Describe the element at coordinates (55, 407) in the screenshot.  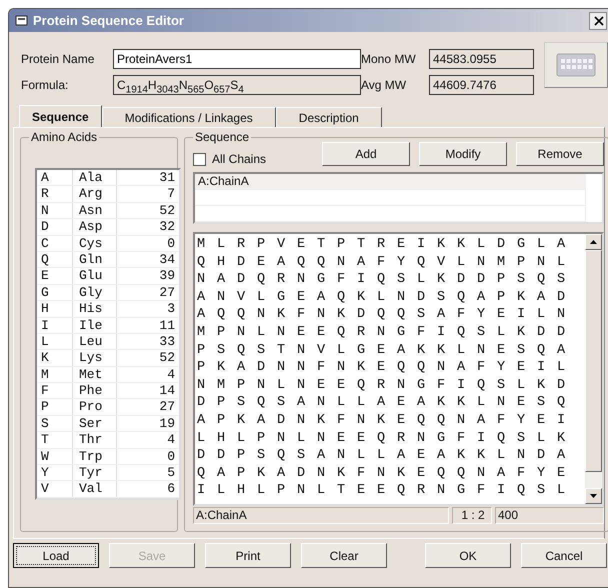
I see `table-cell: P` at that location.